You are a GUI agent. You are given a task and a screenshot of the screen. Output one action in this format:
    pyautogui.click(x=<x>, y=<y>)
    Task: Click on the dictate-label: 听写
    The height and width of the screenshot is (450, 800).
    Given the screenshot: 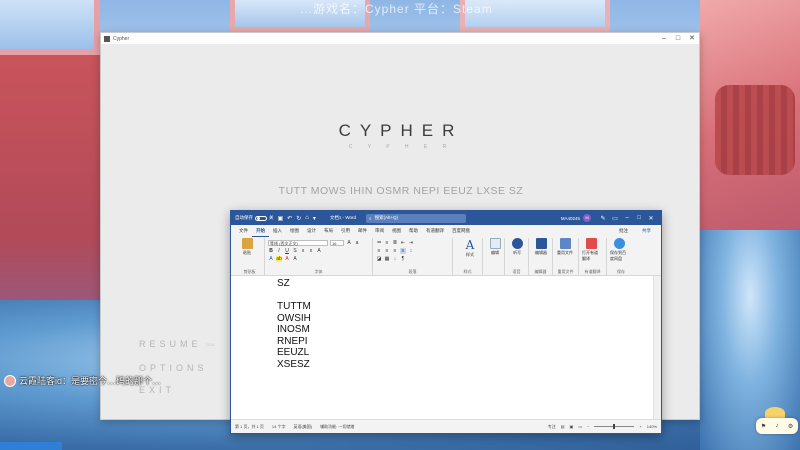 What is the action you would take?
    pyautogui.click(x=517, y=252)
    